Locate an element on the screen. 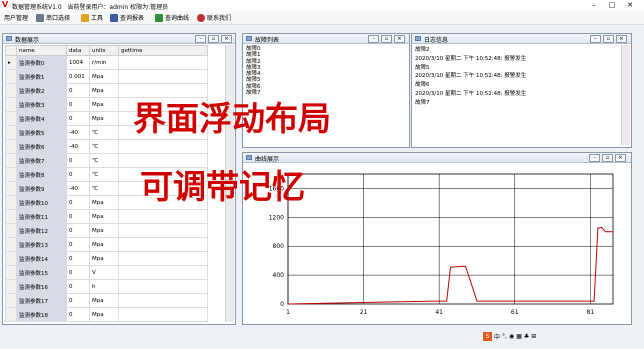  table-row: 监测参数11 0 Mpa is located at coordinates (106, 216).